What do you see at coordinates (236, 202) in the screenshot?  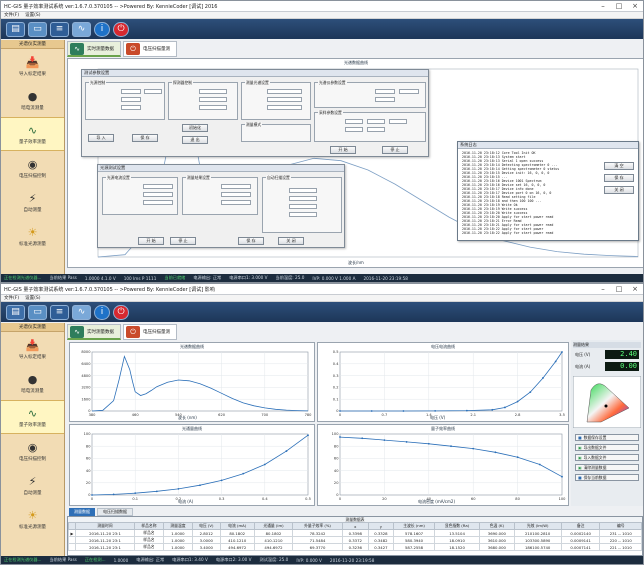 I see `field-x` at bounding box center [236, 202].